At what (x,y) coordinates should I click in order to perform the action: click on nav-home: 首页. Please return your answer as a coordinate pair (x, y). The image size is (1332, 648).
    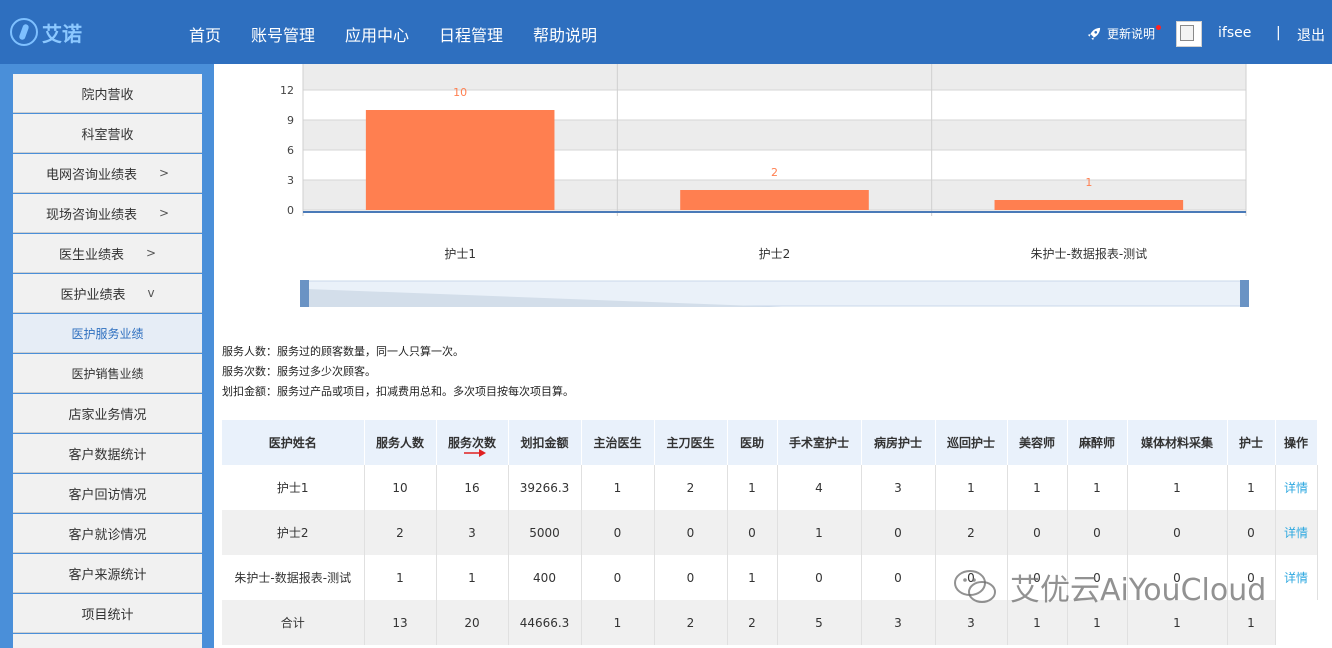
    Looking at the image, I should click on (205, 34).